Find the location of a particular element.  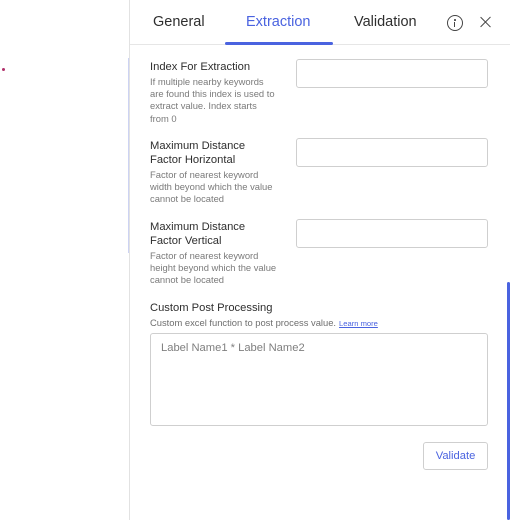

validate-button: Validate is located at coordinates (455, 456).